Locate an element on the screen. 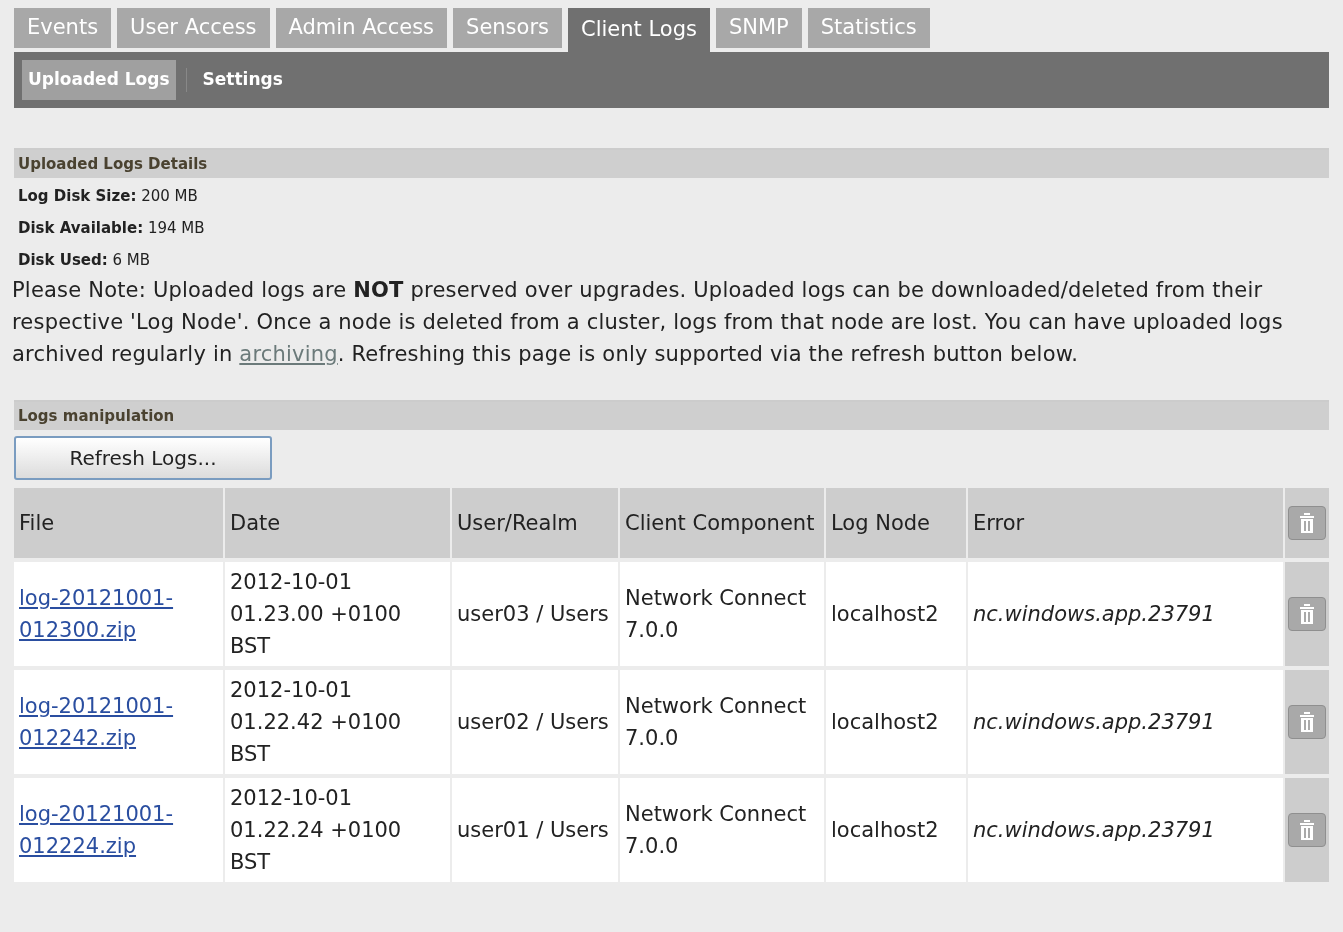 This screenshot has height=932, width=1343. column-header: Error is located at coordinates (1126, 523).